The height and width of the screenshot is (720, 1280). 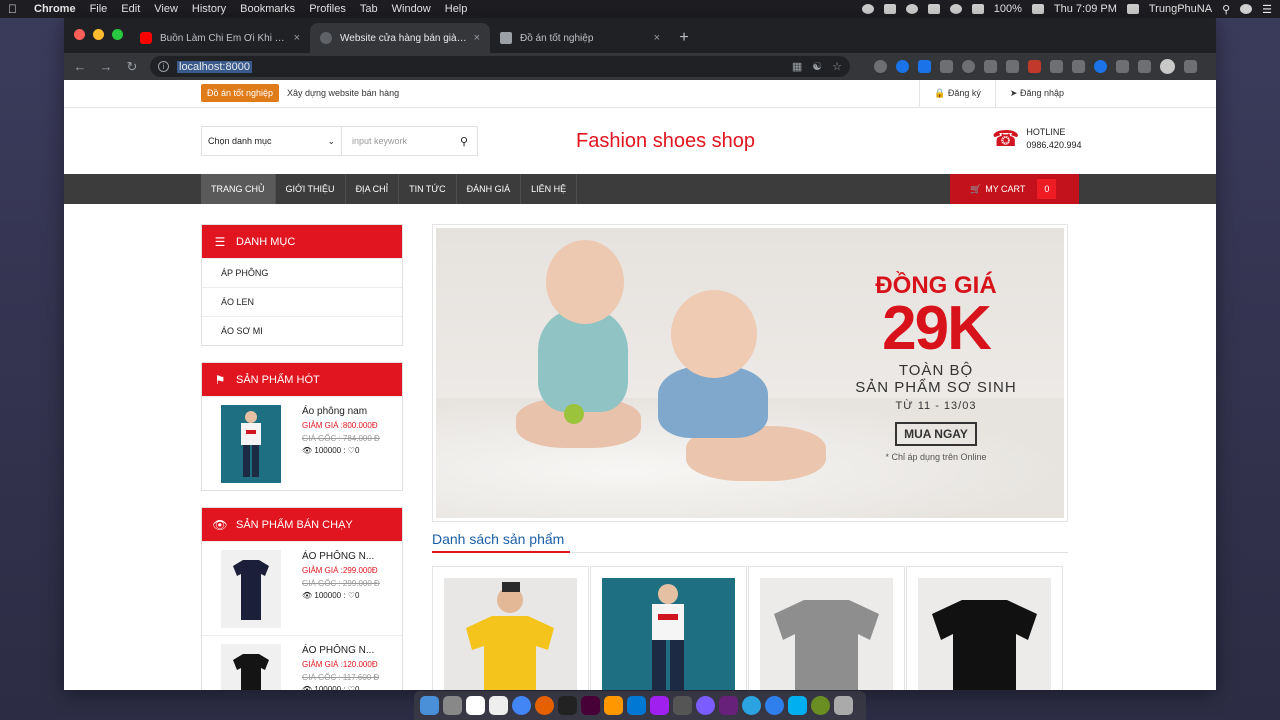 What do you see at coordinates (1034, 66) in the screenshot?
I see `adblock-icon` at bounding box center [1034, 66].